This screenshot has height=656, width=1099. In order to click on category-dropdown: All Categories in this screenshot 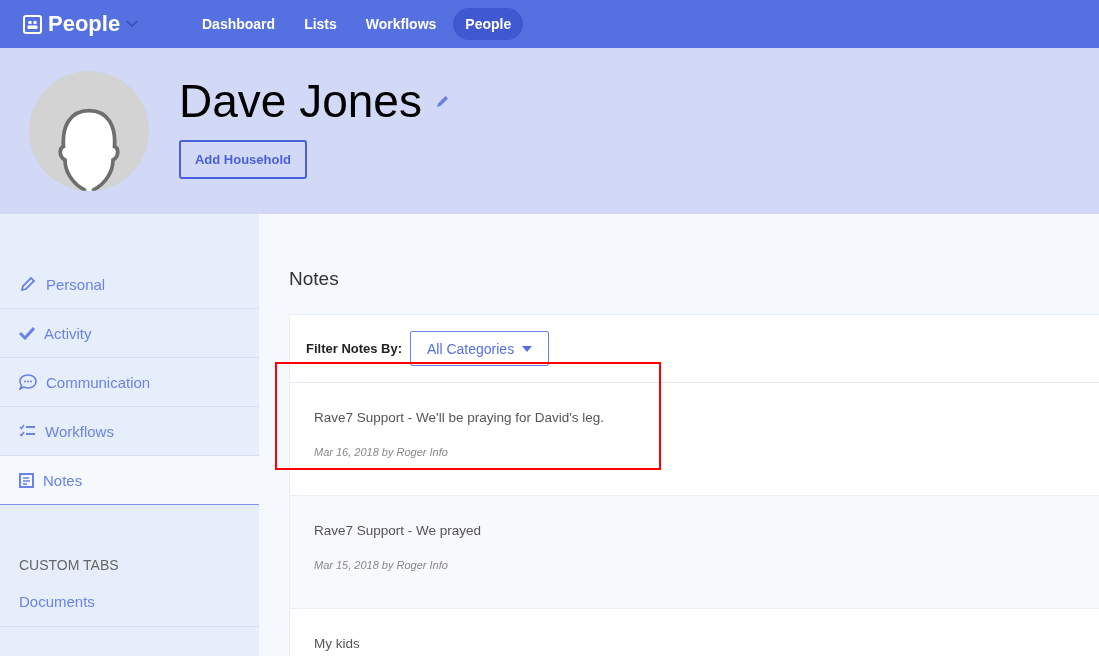, I will do `click(480, 348)`.